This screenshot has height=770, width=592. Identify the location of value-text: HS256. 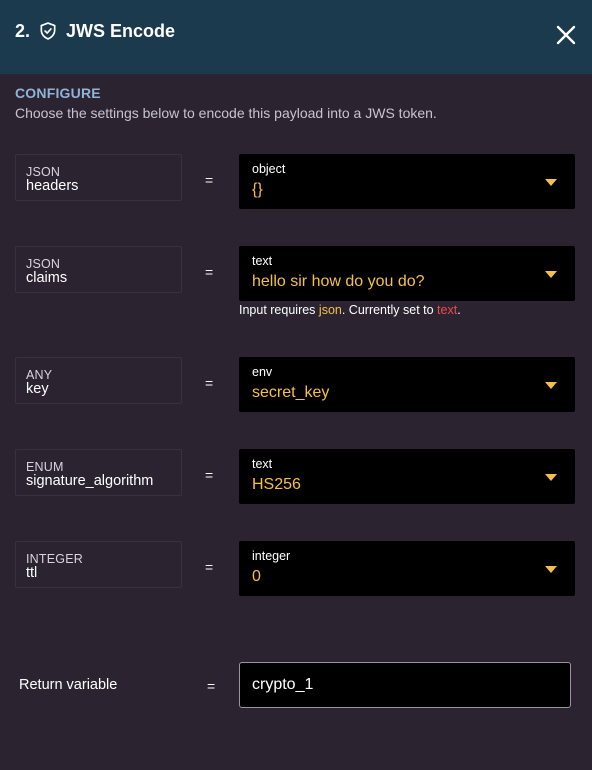
(276, 484).